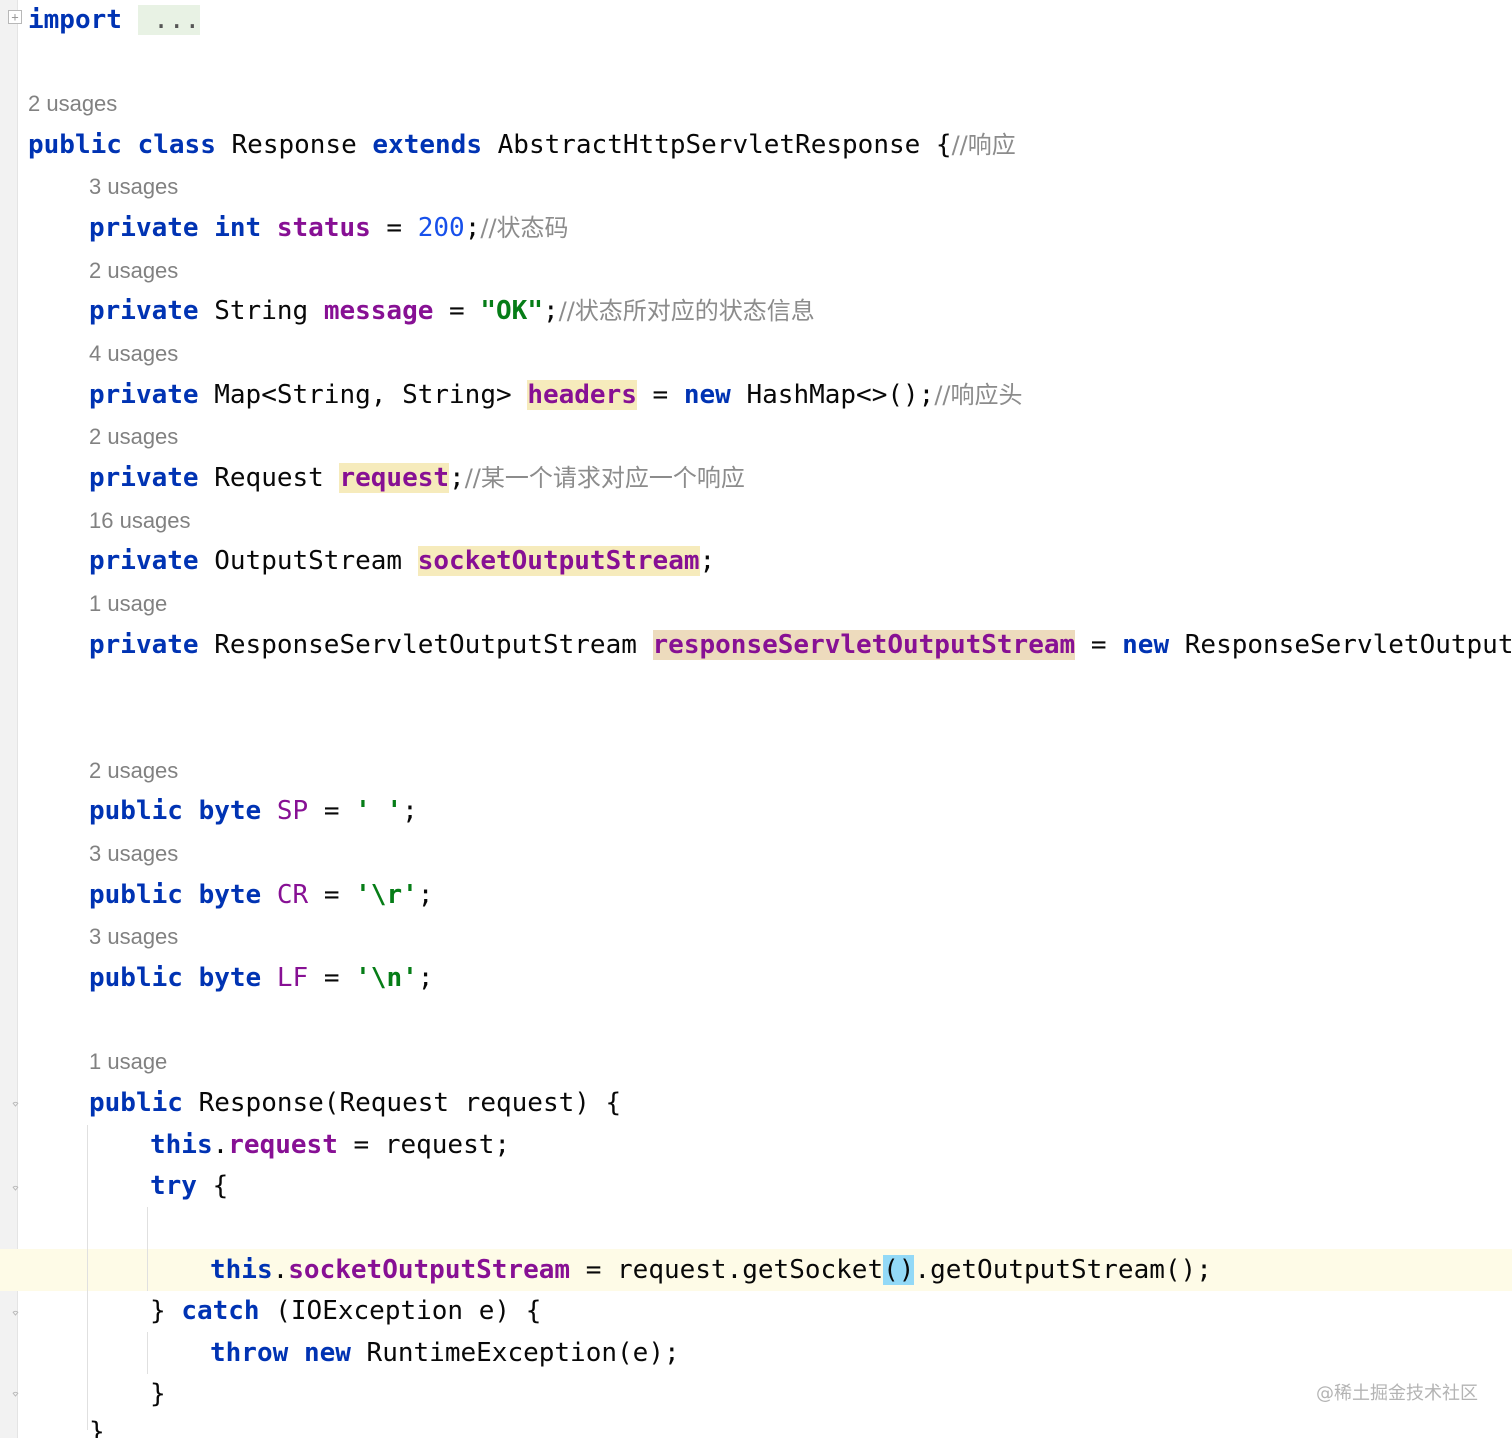  What do you see at coordinates (189, 1186) in the screenshot?
I see `code-line-try: try {` at bounding box center [189, 1186].